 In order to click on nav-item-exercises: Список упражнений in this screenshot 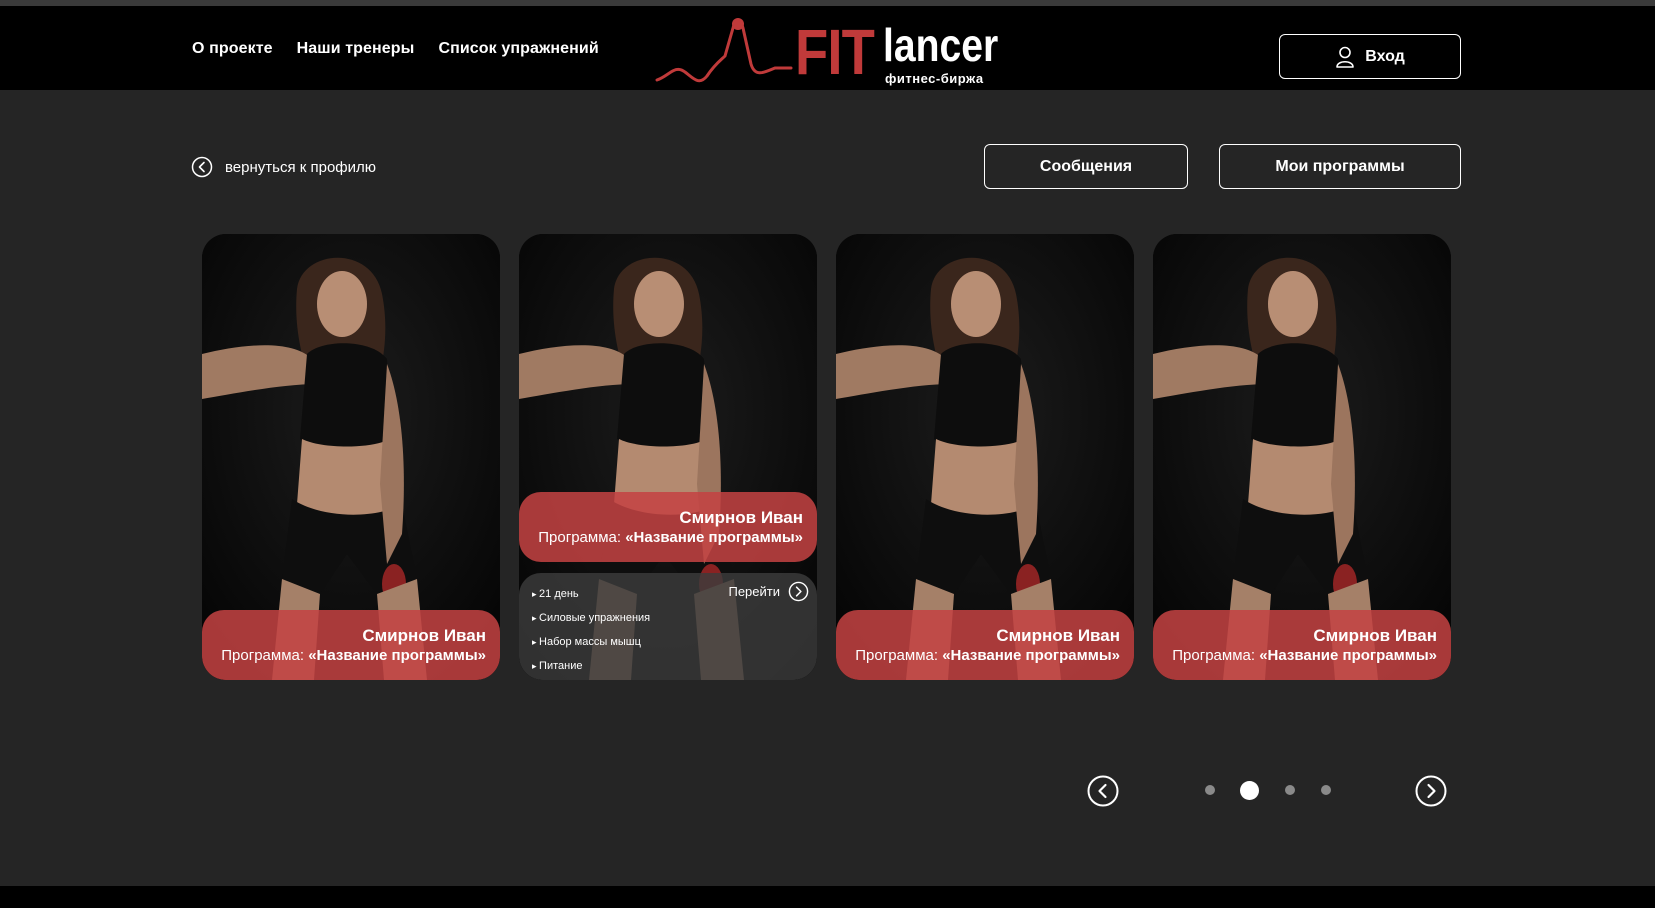, I will do `click(518, 49)`.